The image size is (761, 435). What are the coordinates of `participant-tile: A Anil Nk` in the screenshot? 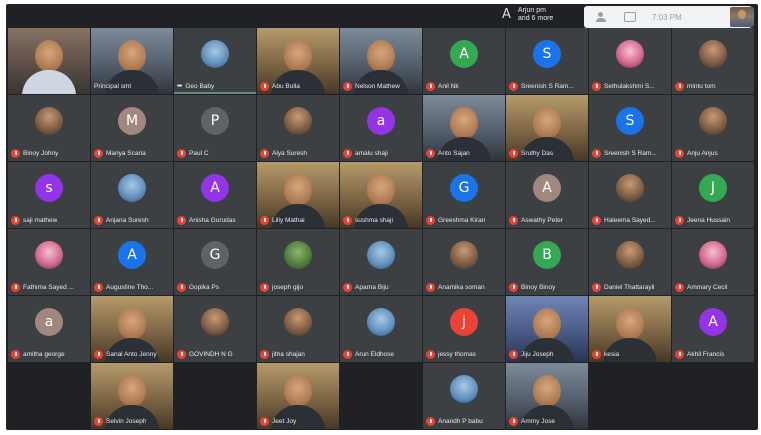 It's located at (464, 61).